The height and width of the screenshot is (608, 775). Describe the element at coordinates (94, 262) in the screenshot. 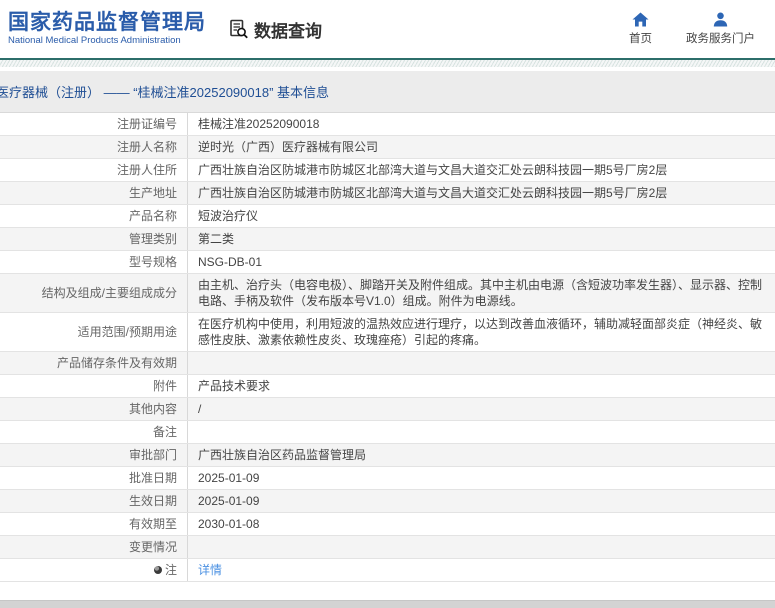

I see `row-label: 型号规格` at that location.